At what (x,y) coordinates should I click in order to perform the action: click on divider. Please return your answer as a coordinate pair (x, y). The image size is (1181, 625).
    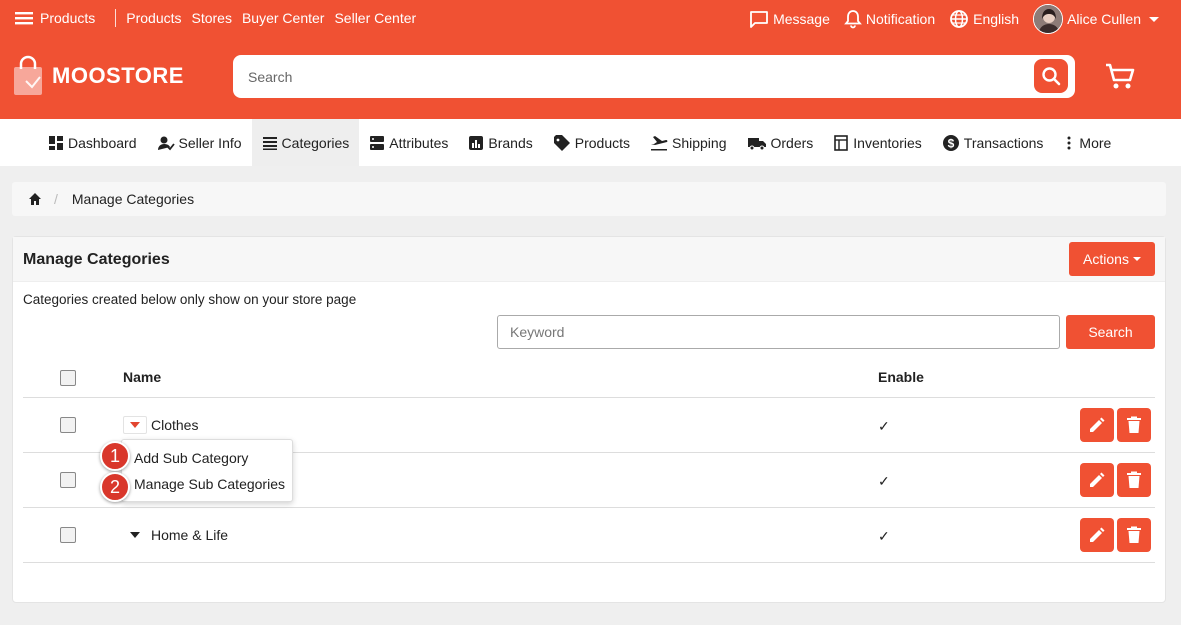
    Looking at the image, I should click on (116, 18).